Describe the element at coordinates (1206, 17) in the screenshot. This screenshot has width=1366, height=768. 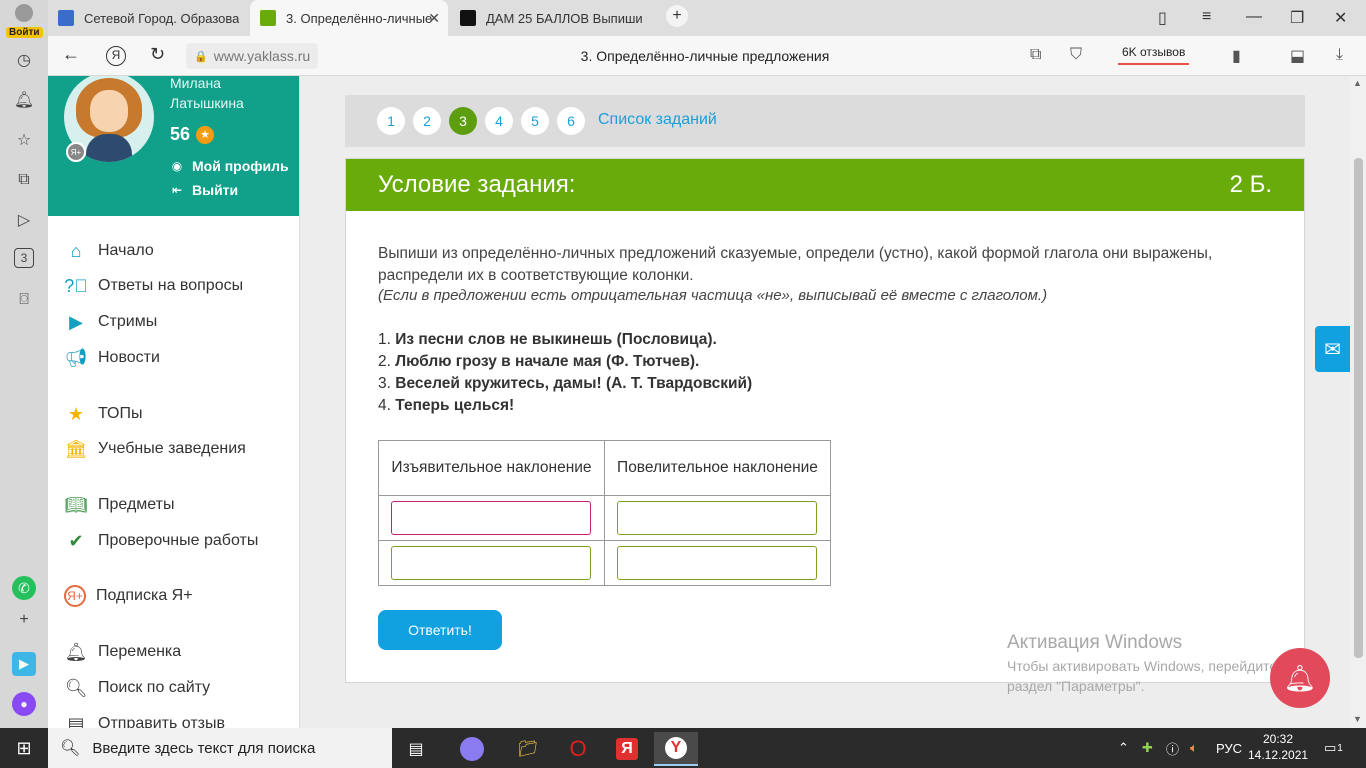
I see `menu-icon: ≡` at that location.